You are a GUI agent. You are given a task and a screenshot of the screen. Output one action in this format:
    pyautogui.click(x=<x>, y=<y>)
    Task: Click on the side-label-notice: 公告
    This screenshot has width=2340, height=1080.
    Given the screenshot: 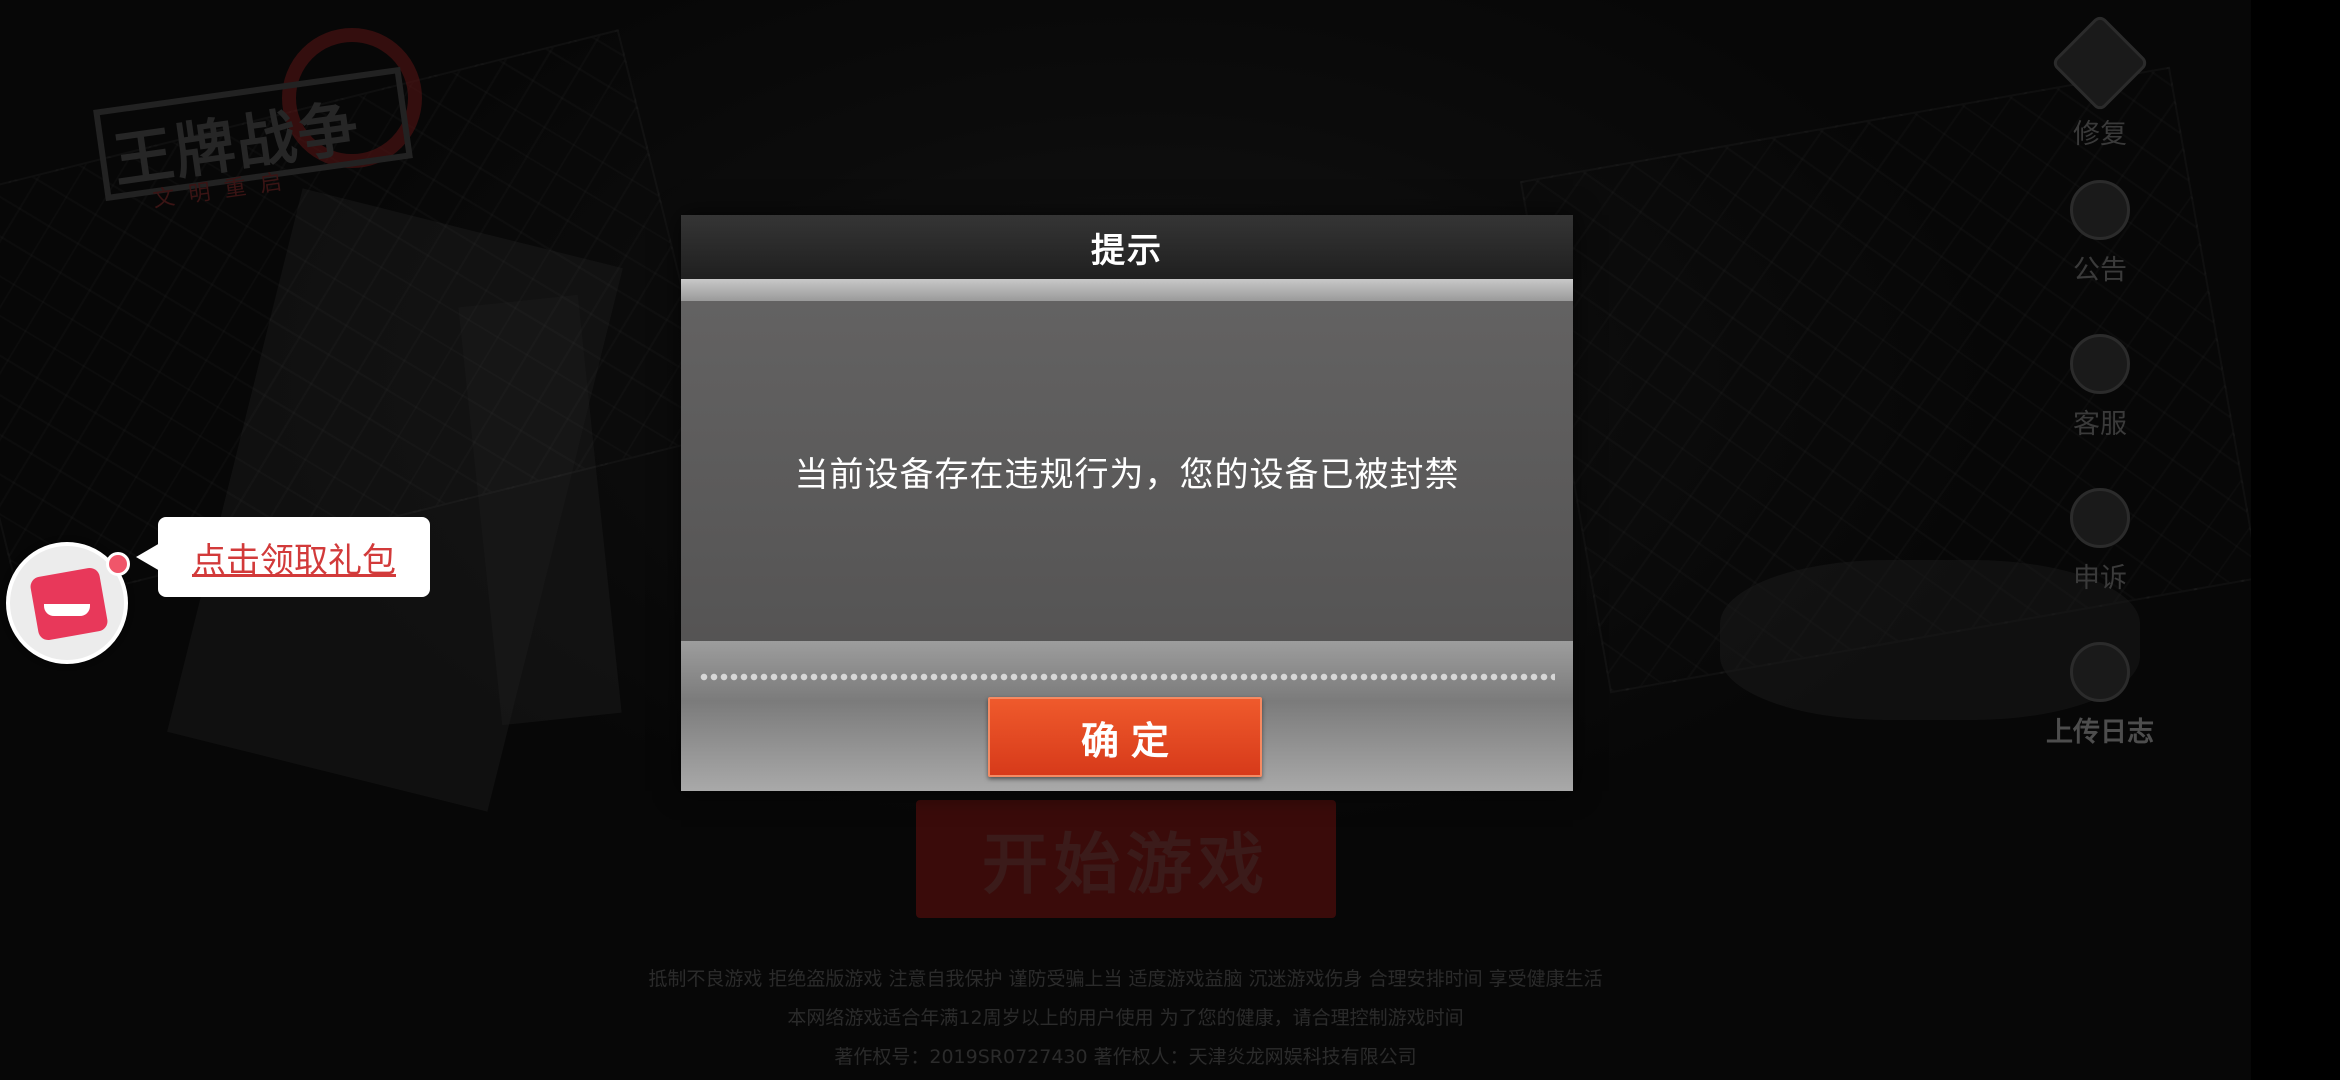 What is the action you would take?
    pyautogui.click(x=2100, y=270)
    